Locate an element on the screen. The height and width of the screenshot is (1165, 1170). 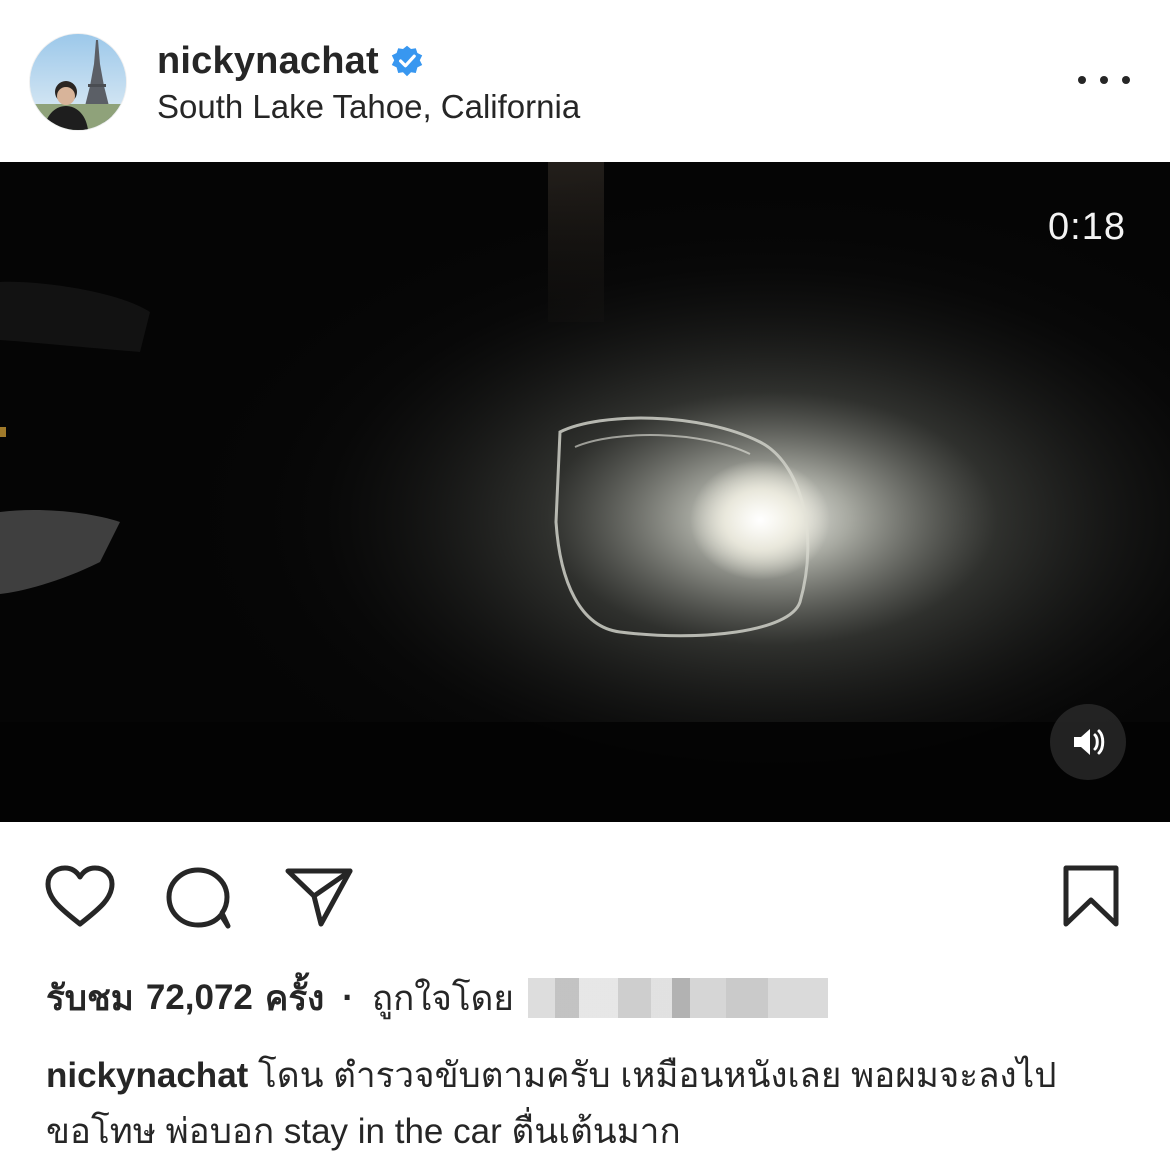
blurred-liker-name is located at coordinates (677, 998).